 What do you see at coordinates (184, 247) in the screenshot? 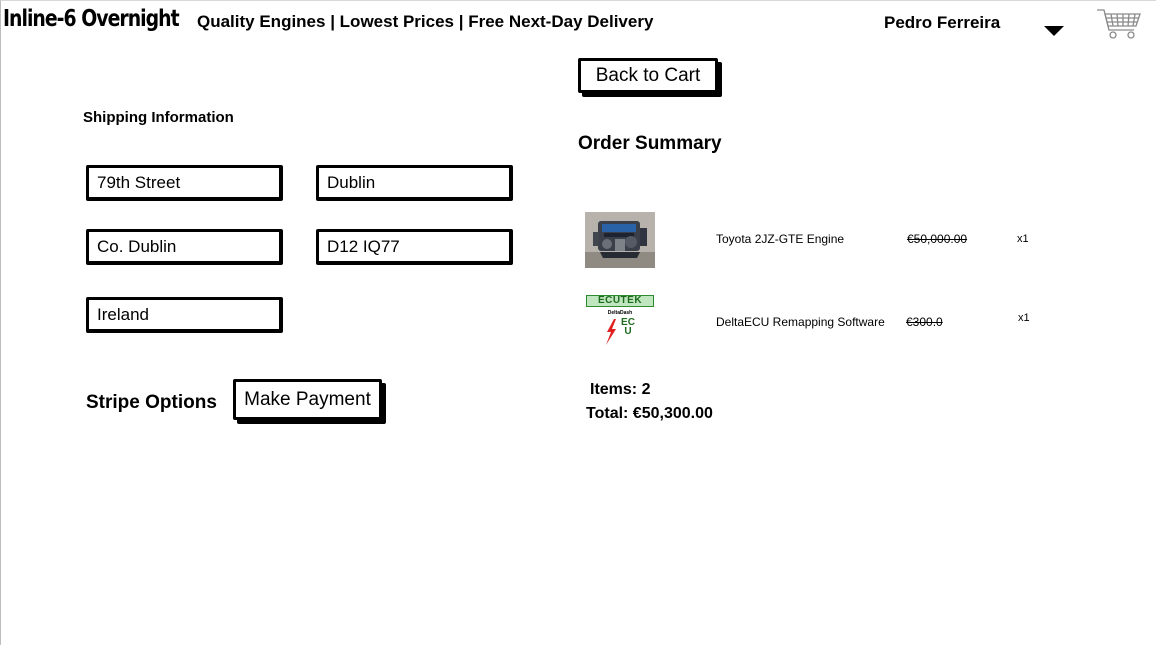
I see `county-field` at bounding box center [184, 247].